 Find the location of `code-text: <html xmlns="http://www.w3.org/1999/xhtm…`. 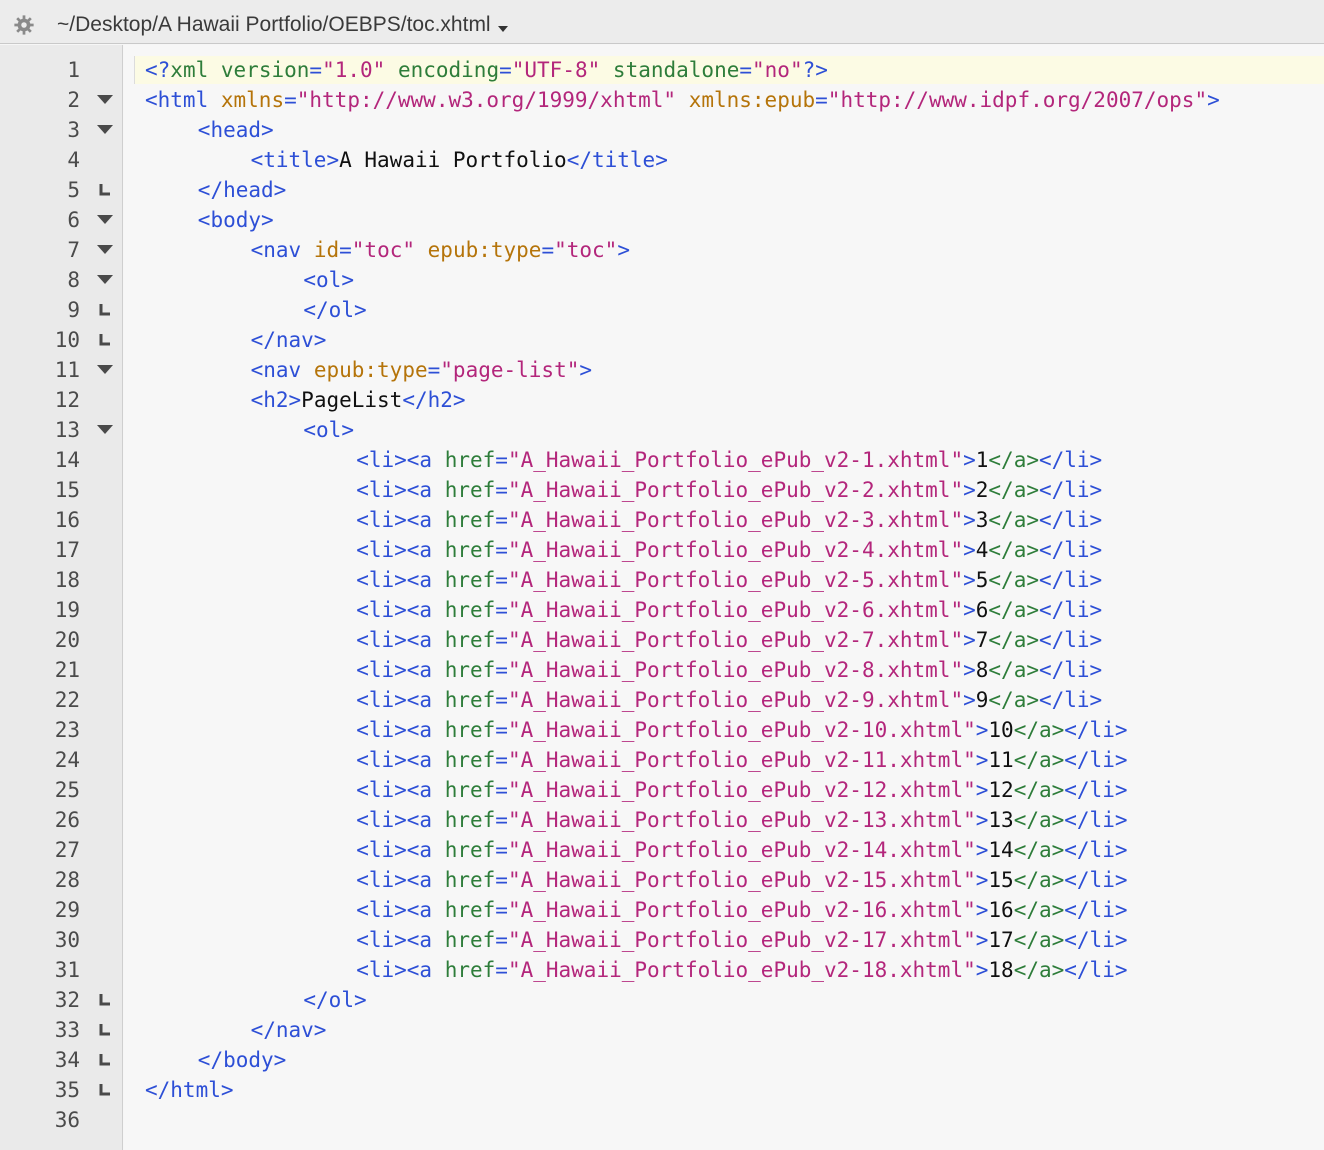

code-text: <html xmlns="http://www.w3.org/1999/xhtm… is located at coordinates (682, 100).